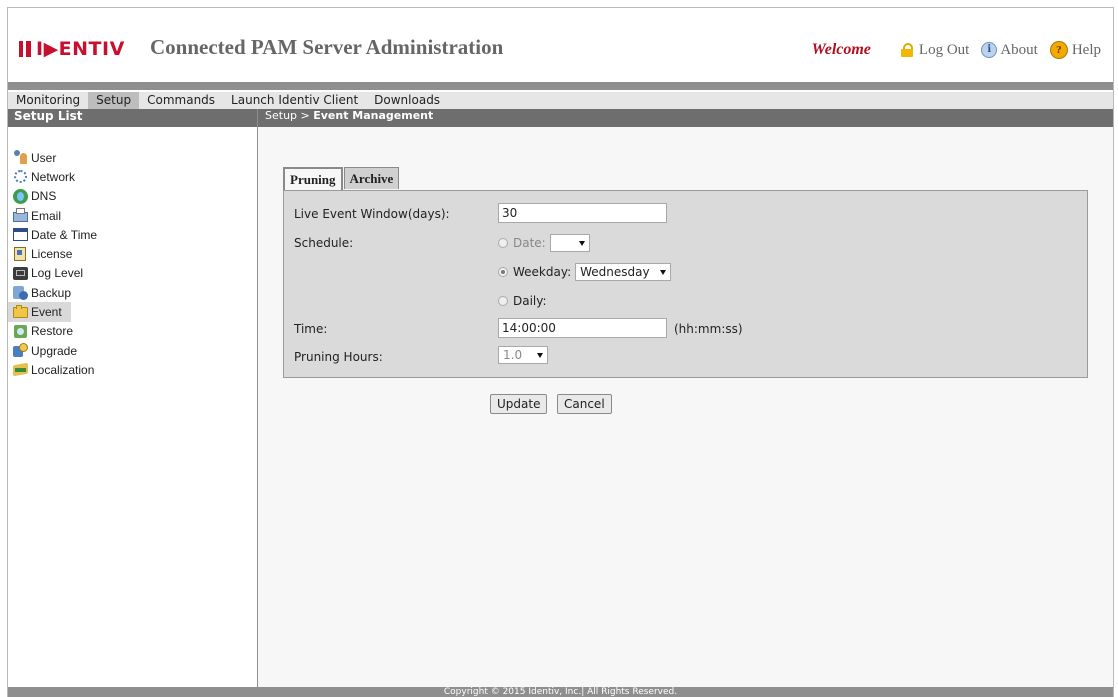  Describe the element at coordinates (503, 272) in the screenshot. I see `weekday-radio` at that location.